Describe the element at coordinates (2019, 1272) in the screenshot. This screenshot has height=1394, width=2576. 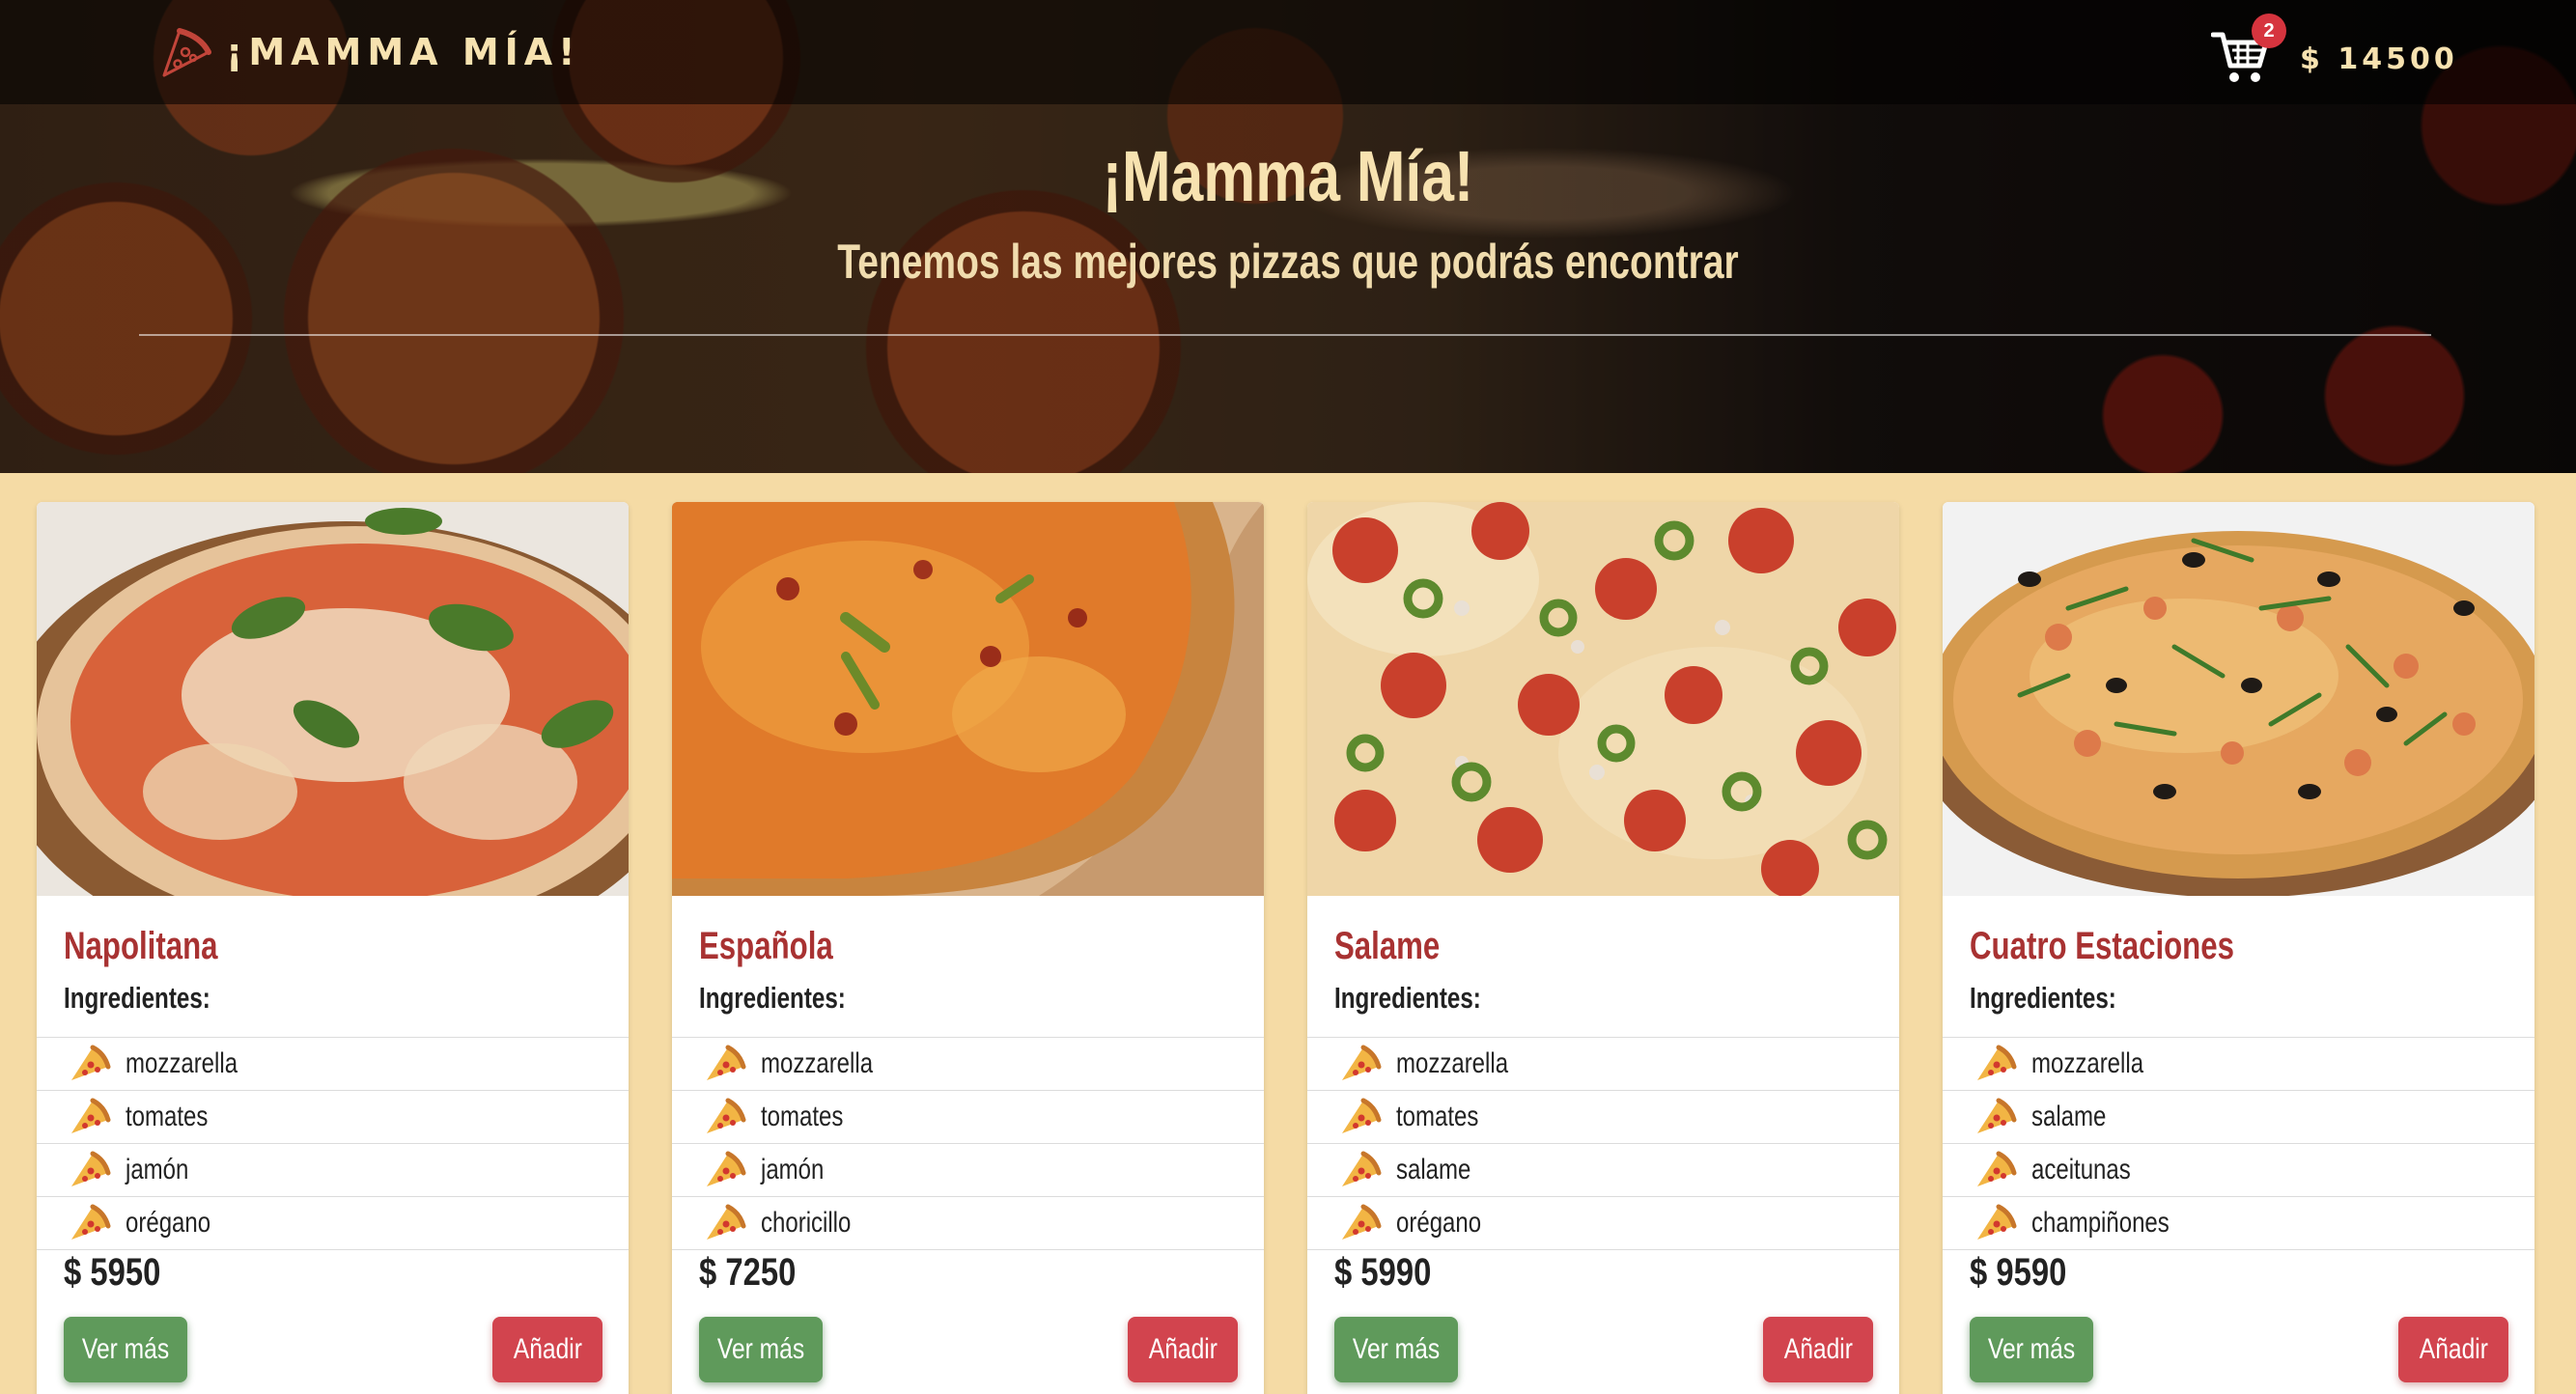
I see `pizza-price: $ 9590` at that location.